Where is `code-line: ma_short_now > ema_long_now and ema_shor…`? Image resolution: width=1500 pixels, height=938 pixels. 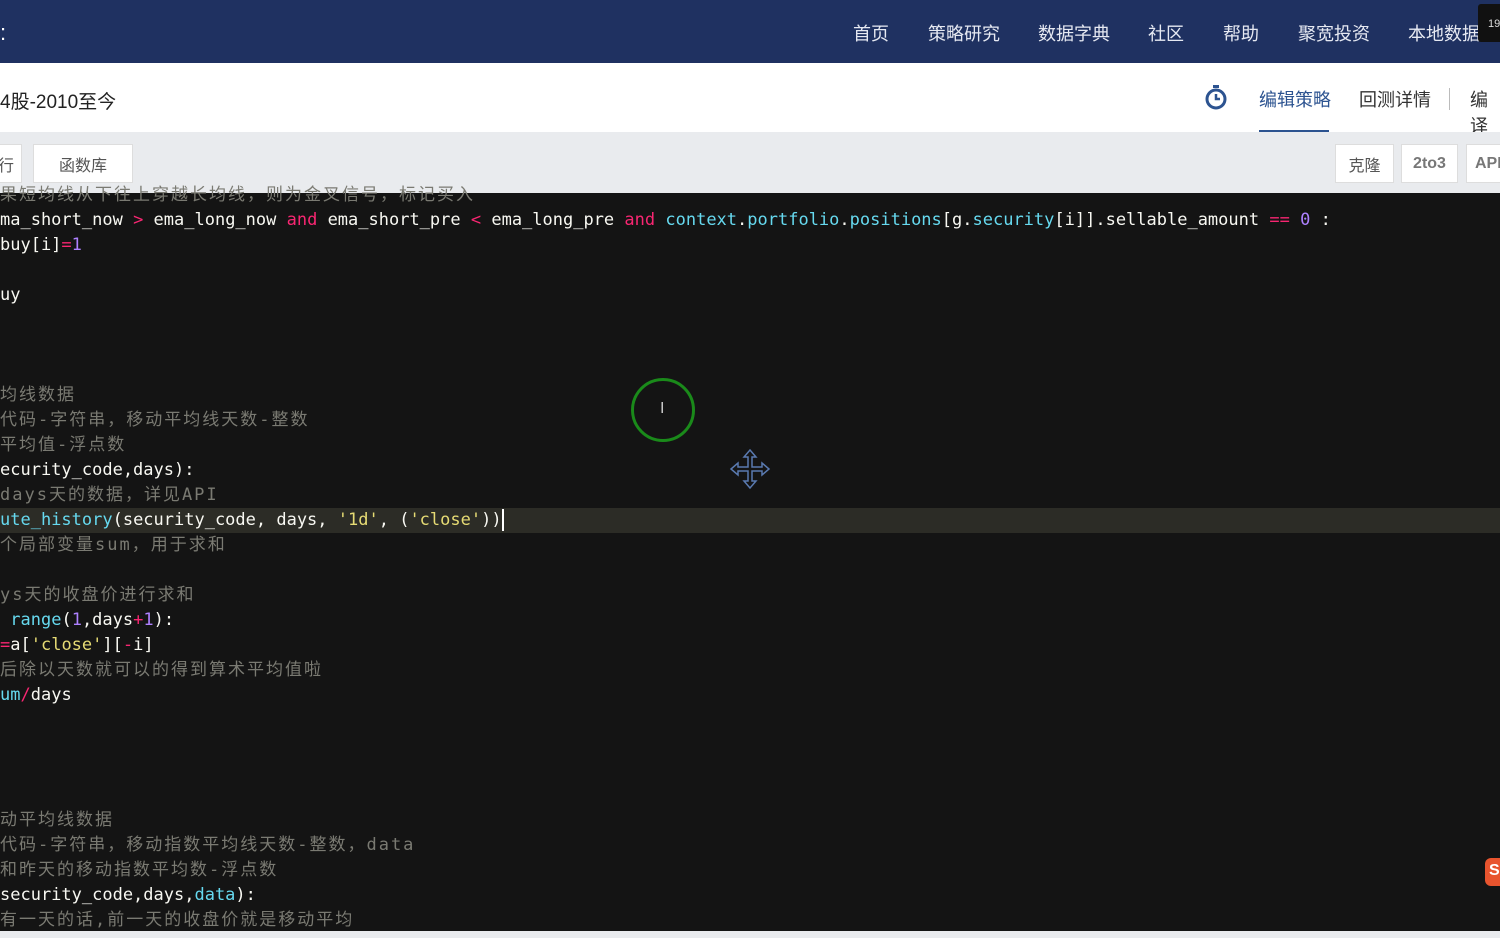 code-line: ma_short_now > ema_long_now and ema_shor… is located at coordinates (750, 220).